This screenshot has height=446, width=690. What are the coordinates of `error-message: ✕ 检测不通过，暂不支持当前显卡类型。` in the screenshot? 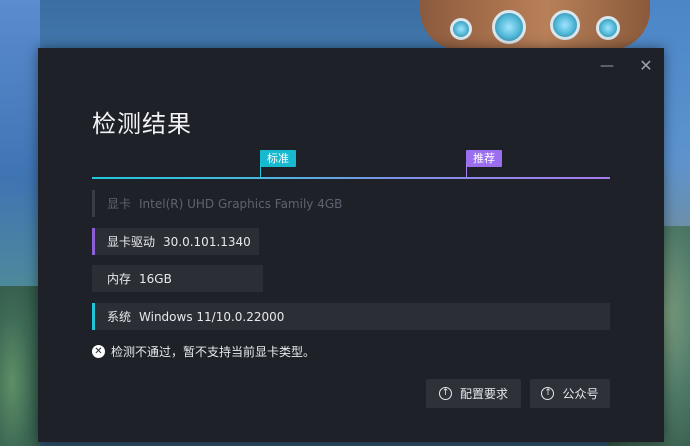 It's located at (203, 351).